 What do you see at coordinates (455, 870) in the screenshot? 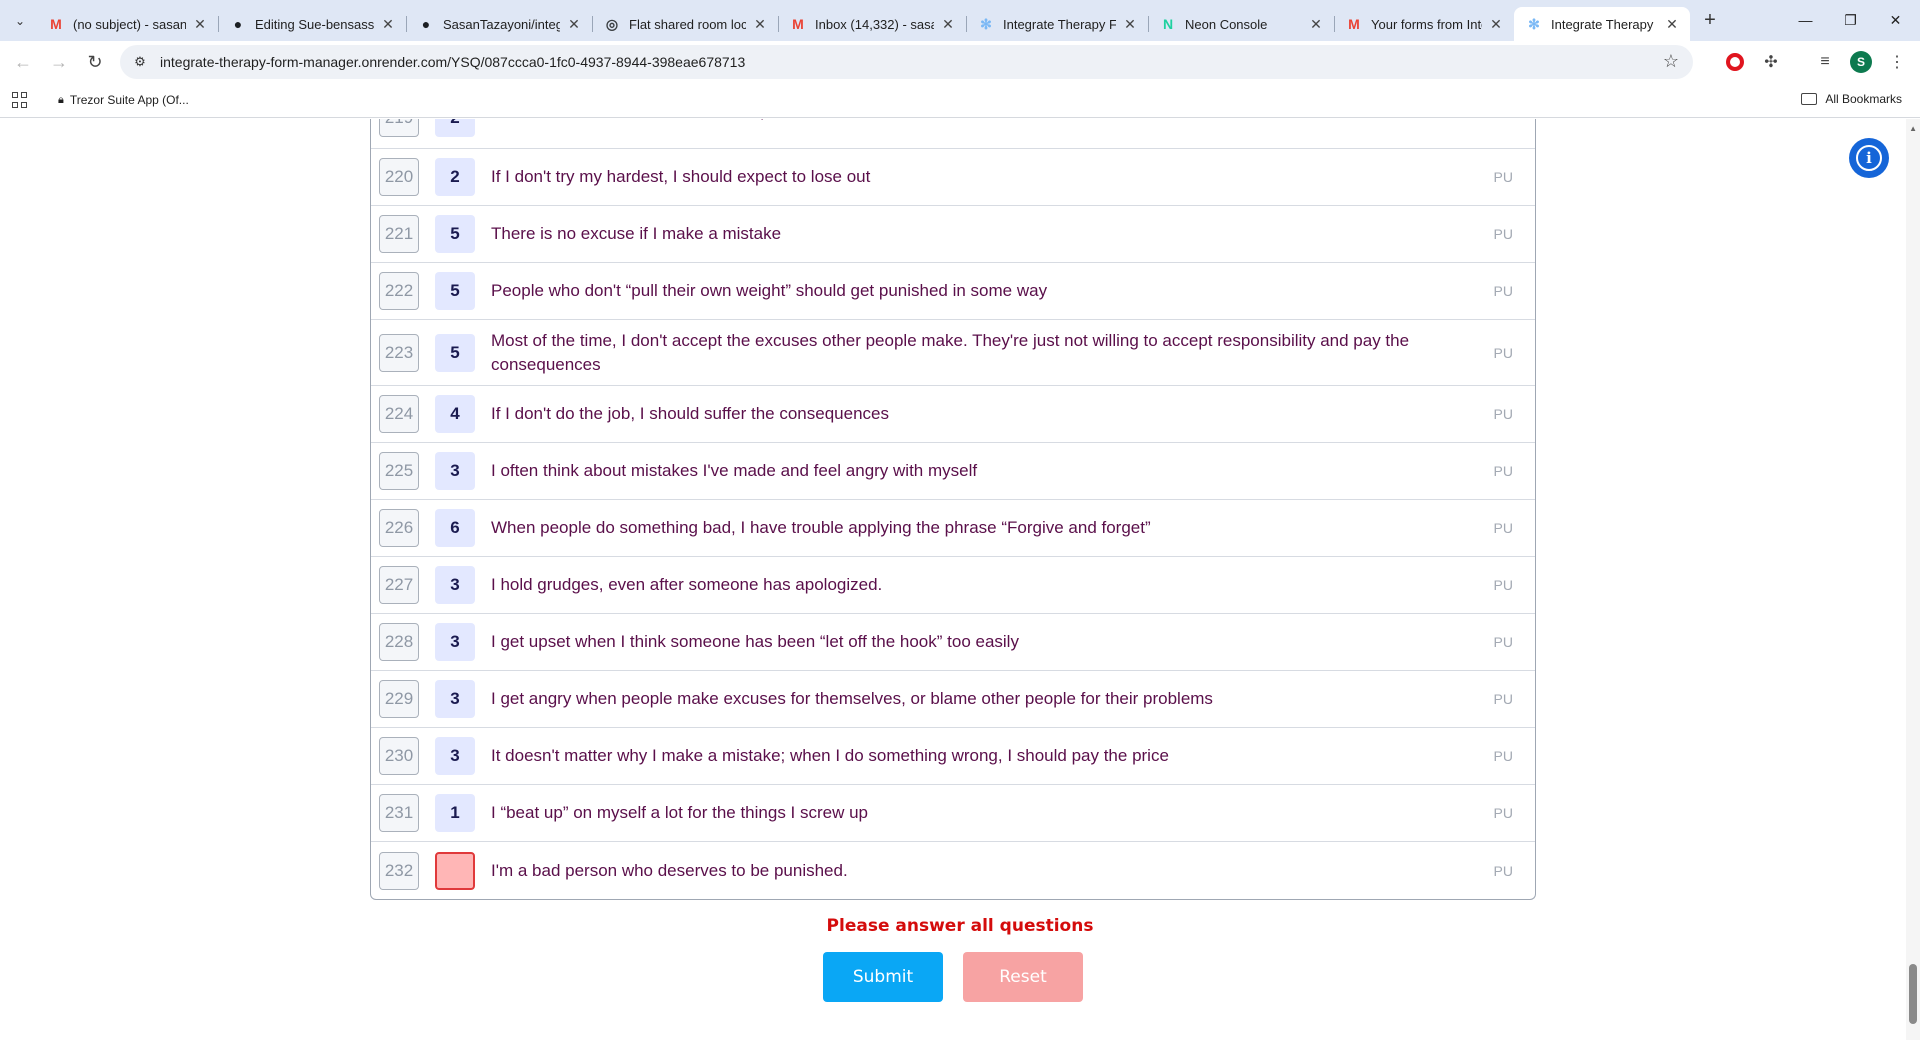
I see `answer-input-missing` at bounding box center [455, 870].